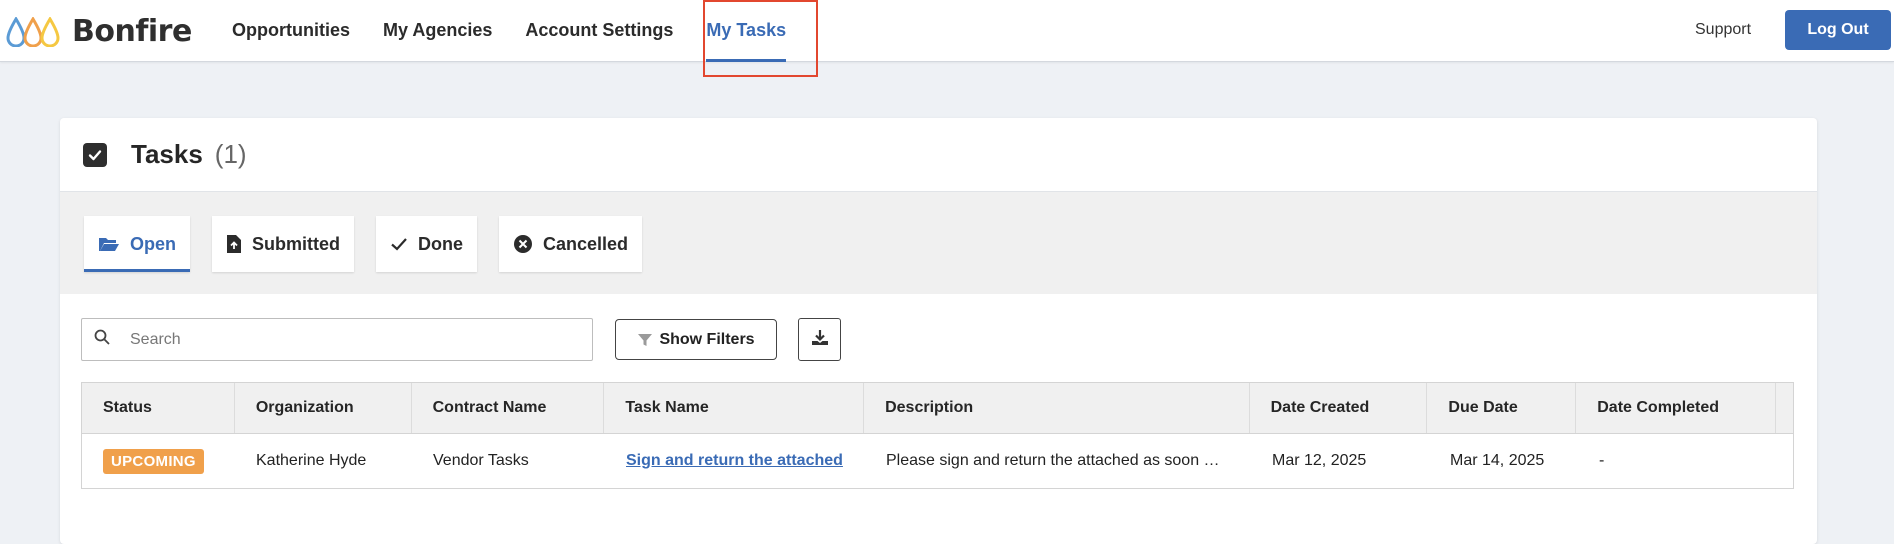  Describe the element at coordinates (109, 244) in the screenshot. I see `folder-open-icon` at that location.